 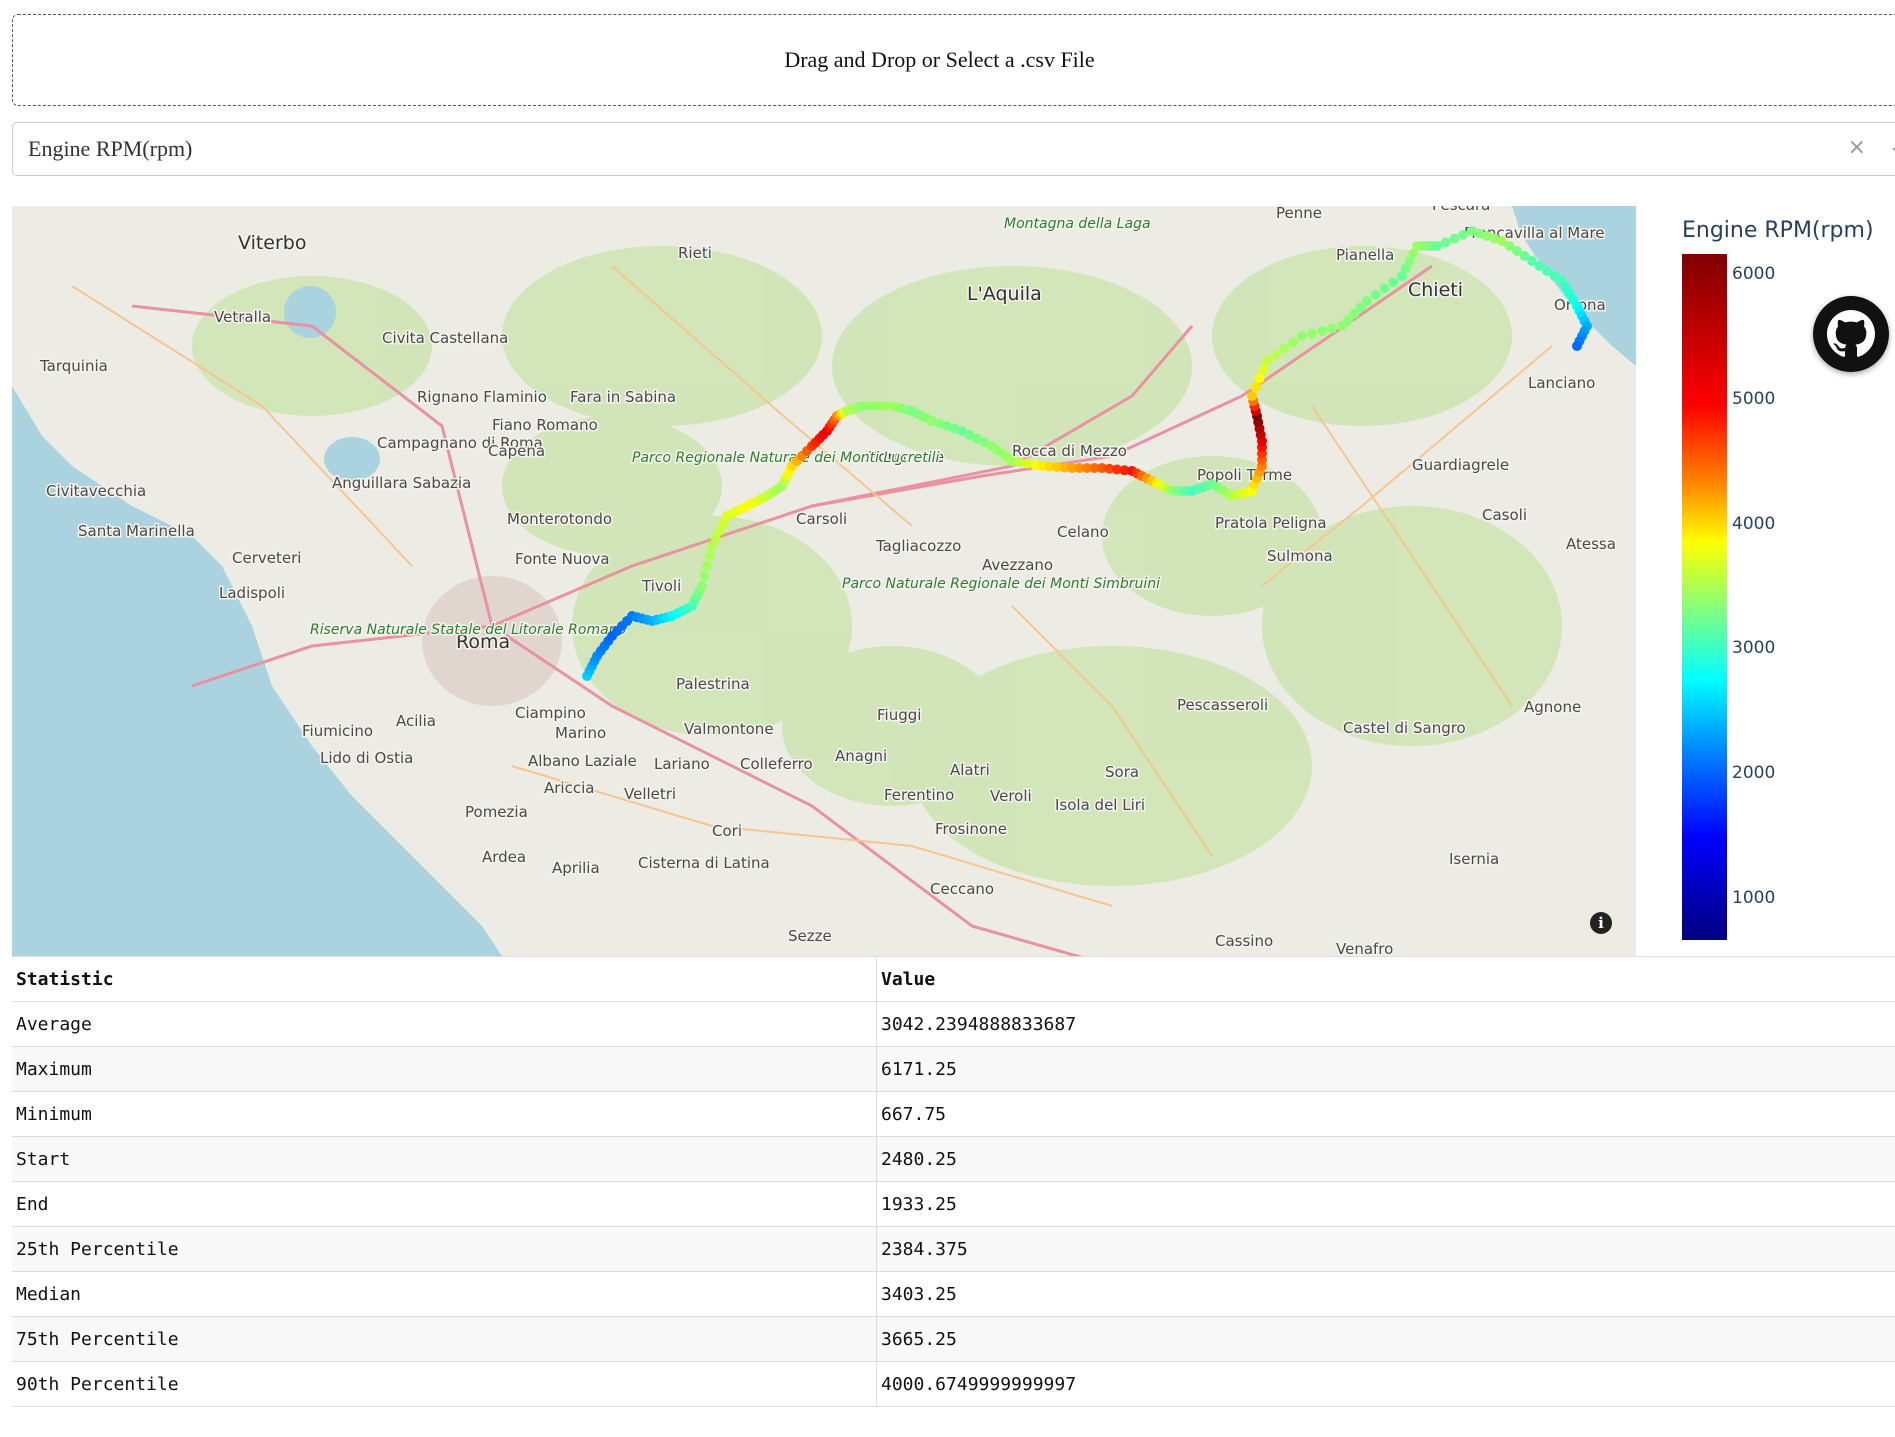 I want to click on map-label: Casoli, so click(x=1504, y=515).